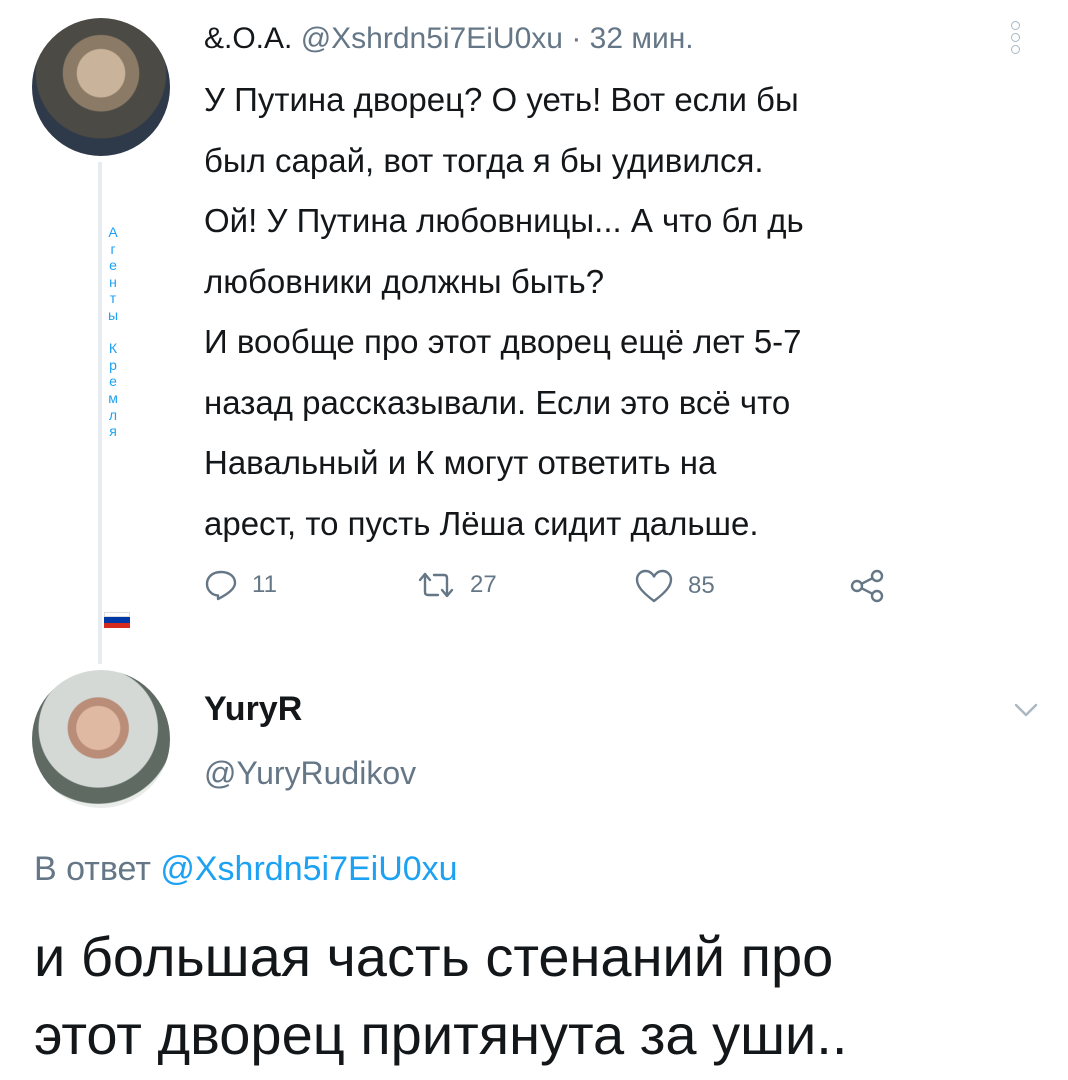 This screenshot has height=1080, width=1068. I want to click on russian-flag-icon, so click(117, 620).